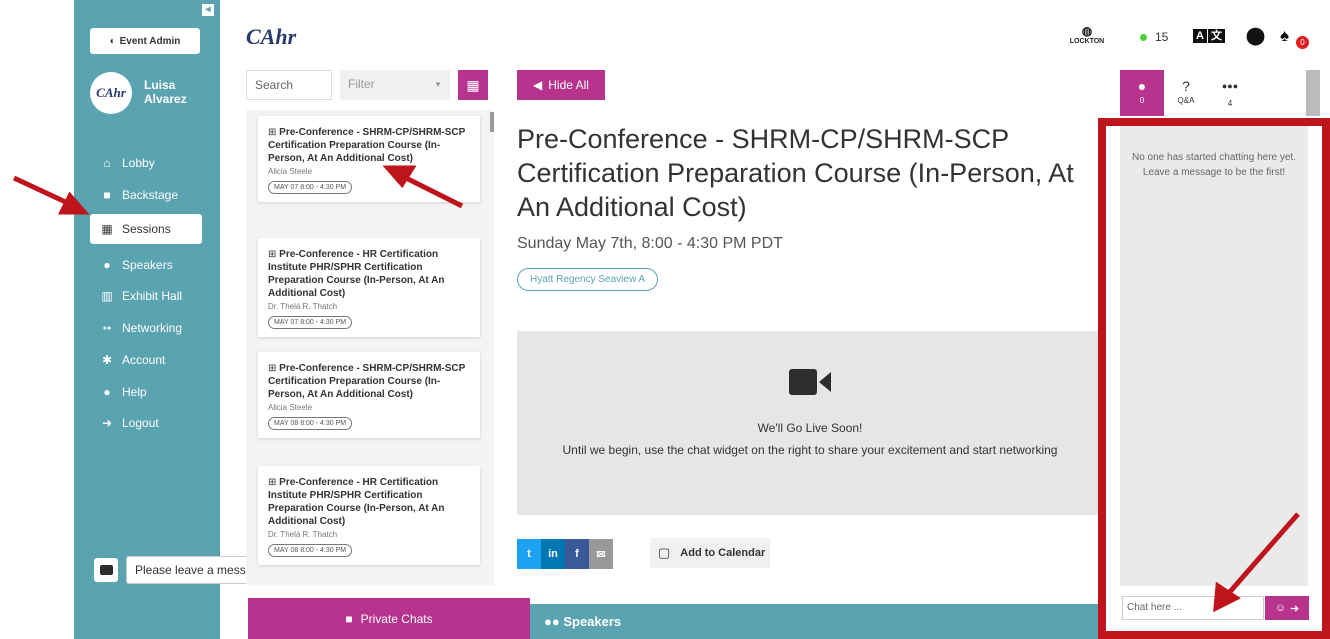 The width and height of the screenshot is (1330, 639). What do you see at coordinates (73, 203) in the screenshot?
I see `arrowhead` at bounding box center [73, 203].